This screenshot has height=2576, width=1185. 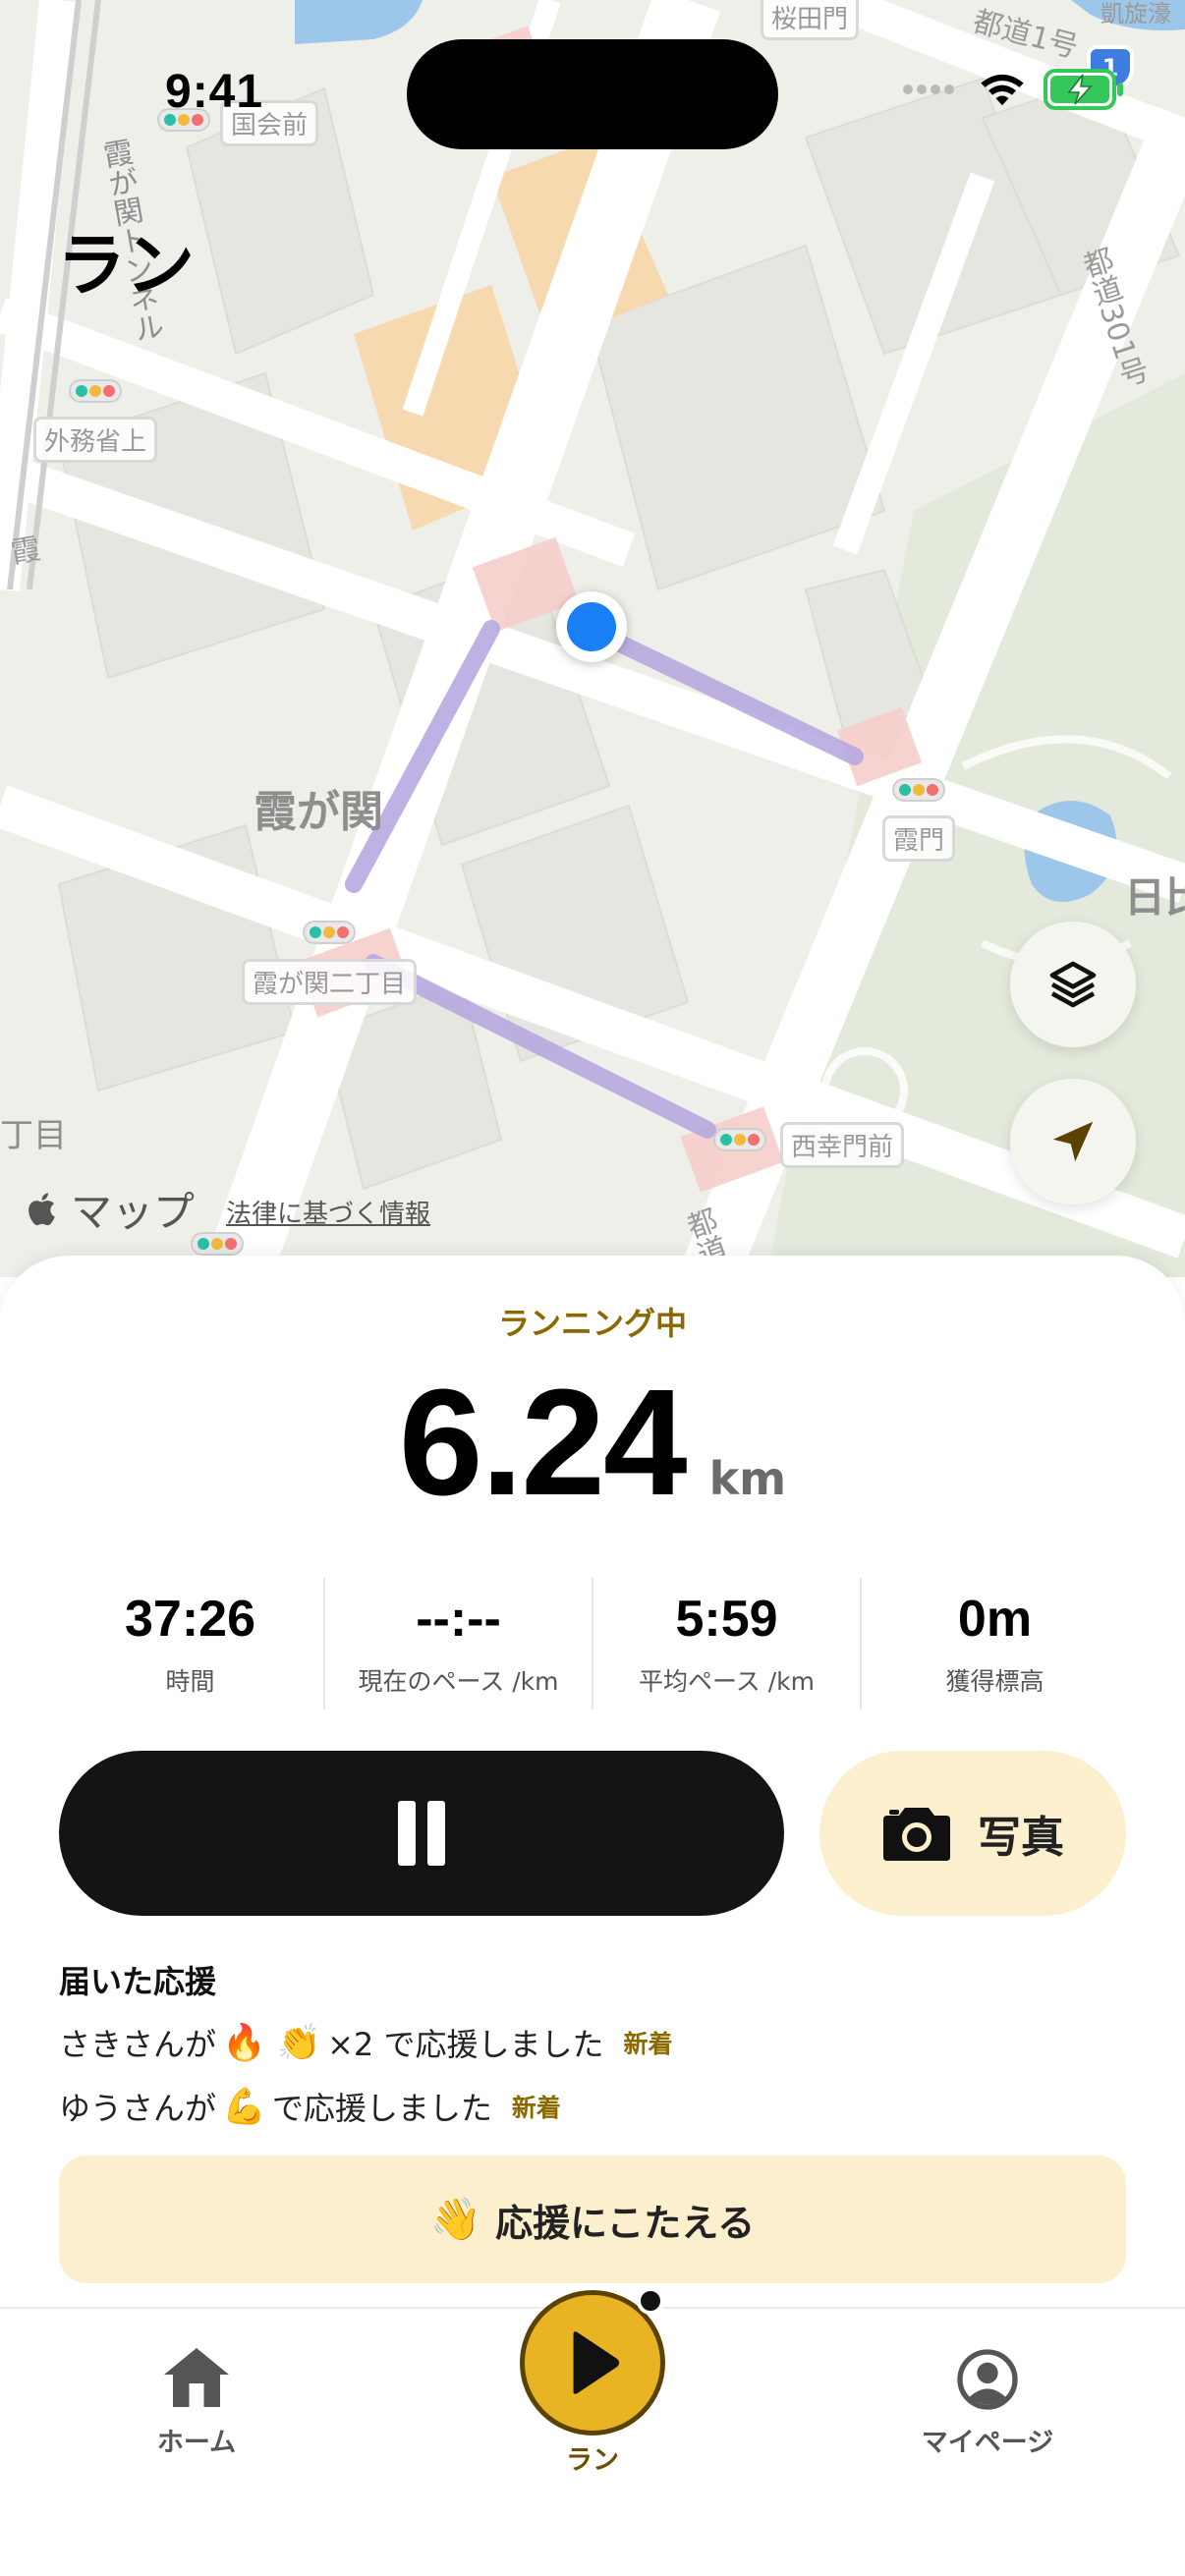 I want to click on map-layers-button, so click(x=1073, y=984).